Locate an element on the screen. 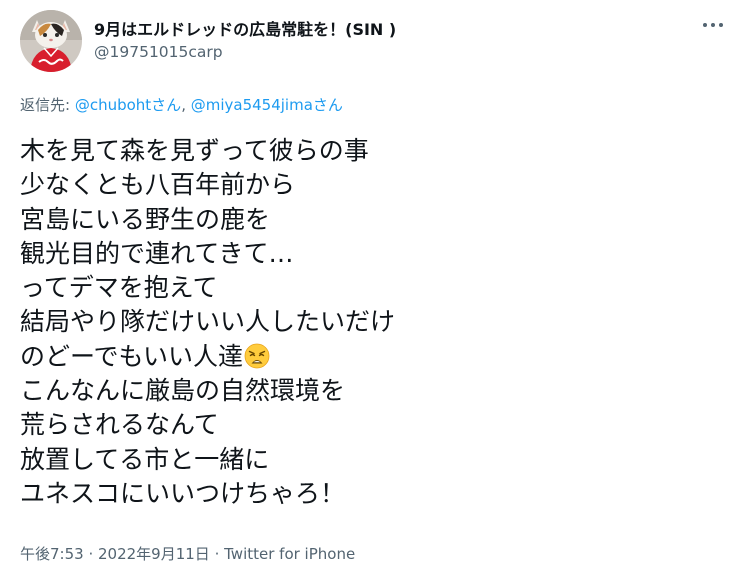 This screenshot has height=570, width=743. tweet-line: 木を見て森を見ずって彼らの事 is located at coordinates (194, 150).